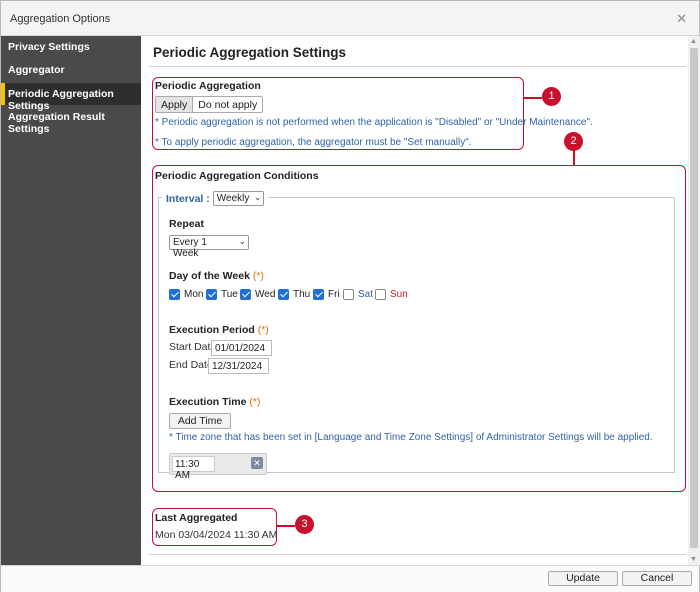  Describe the element at coordinates (216, 535) in the screenshot. I see `last-aggregated-value: Mon 03/04/2024 11:30 AM` at that location.